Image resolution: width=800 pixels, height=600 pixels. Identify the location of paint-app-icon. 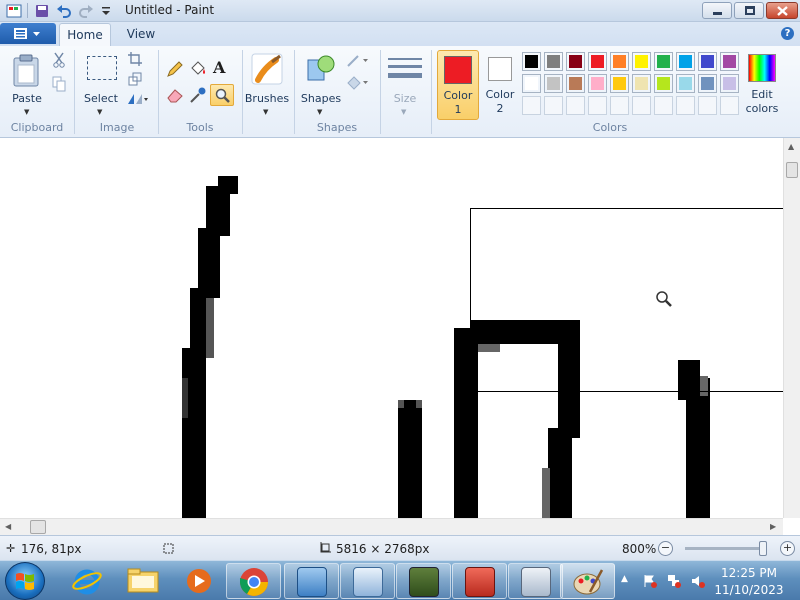
(14, 11).